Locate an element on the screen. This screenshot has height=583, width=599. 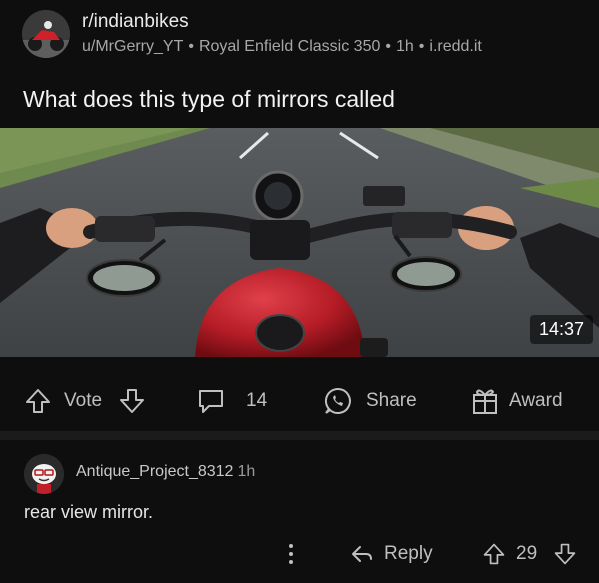
whatsapp-share-icon is located at coordinates (337, 400).